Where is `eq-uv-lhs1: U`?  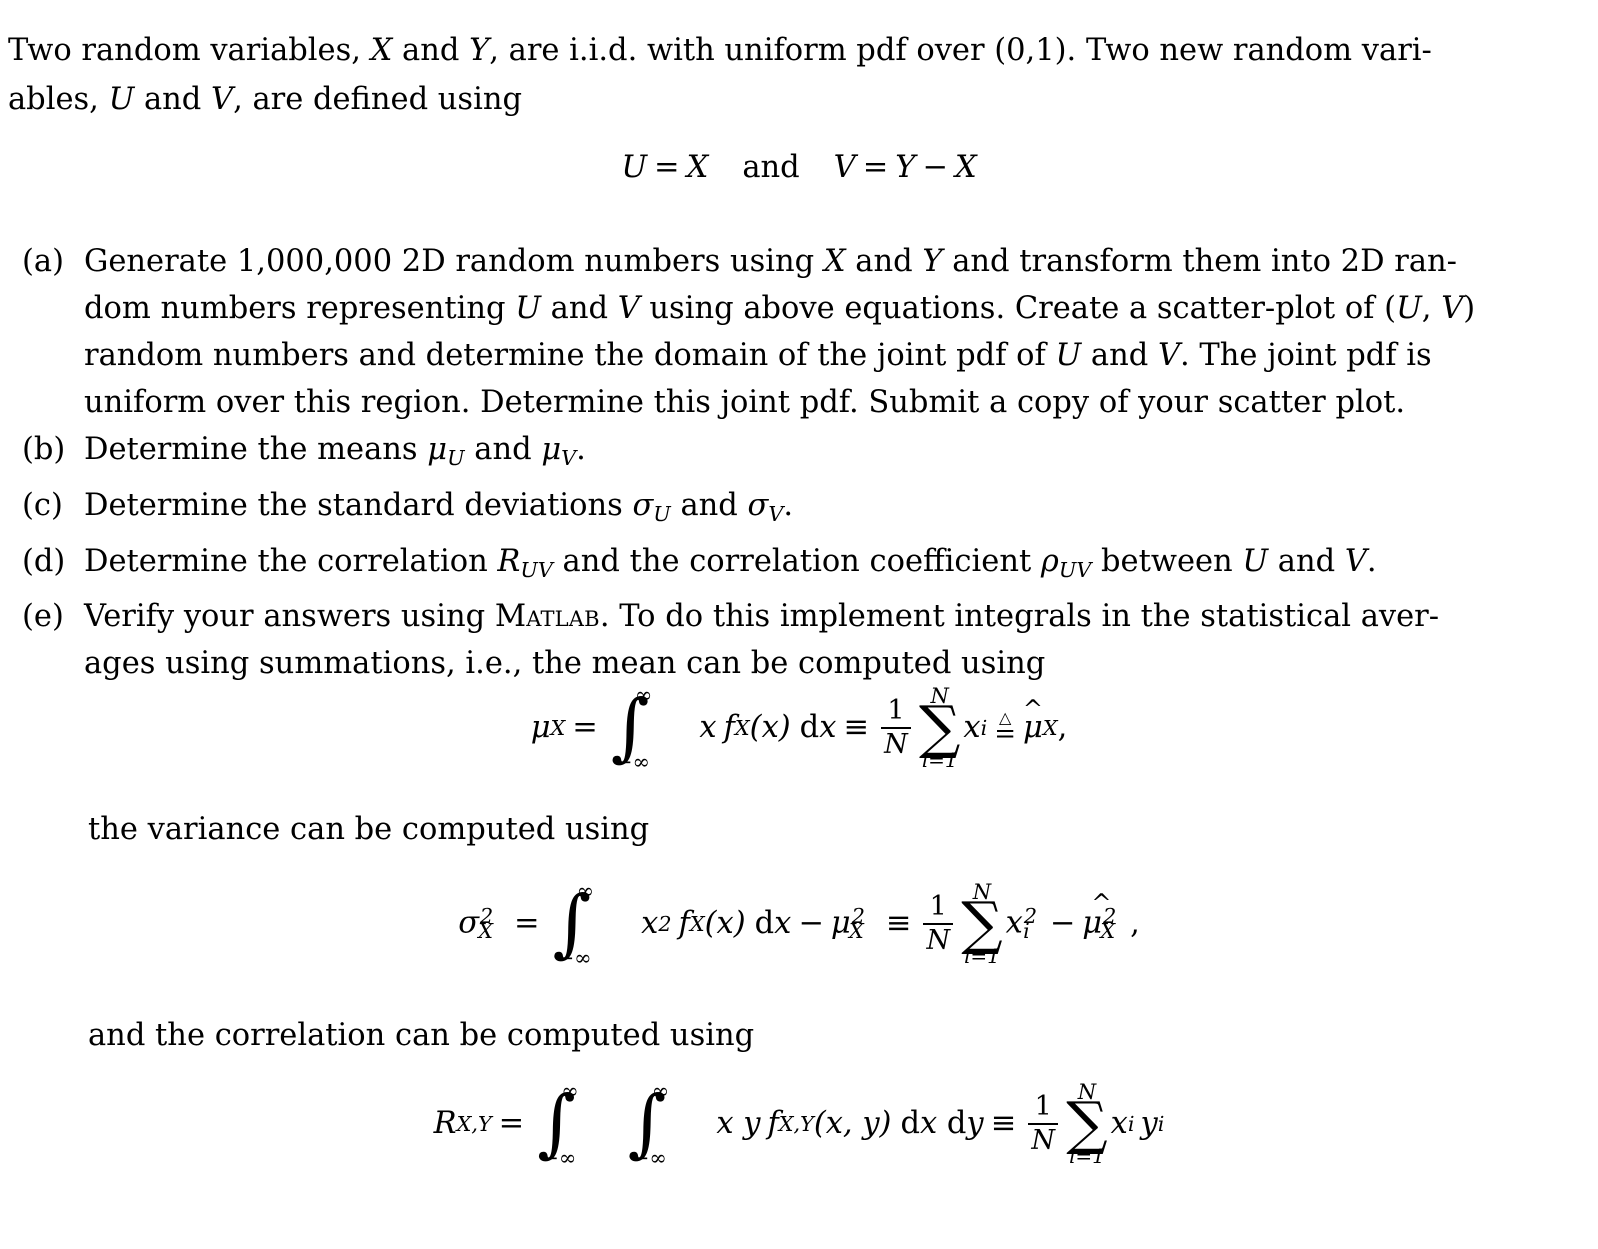 eq-uv-lhs1: U is located at coordinates (634, 167).